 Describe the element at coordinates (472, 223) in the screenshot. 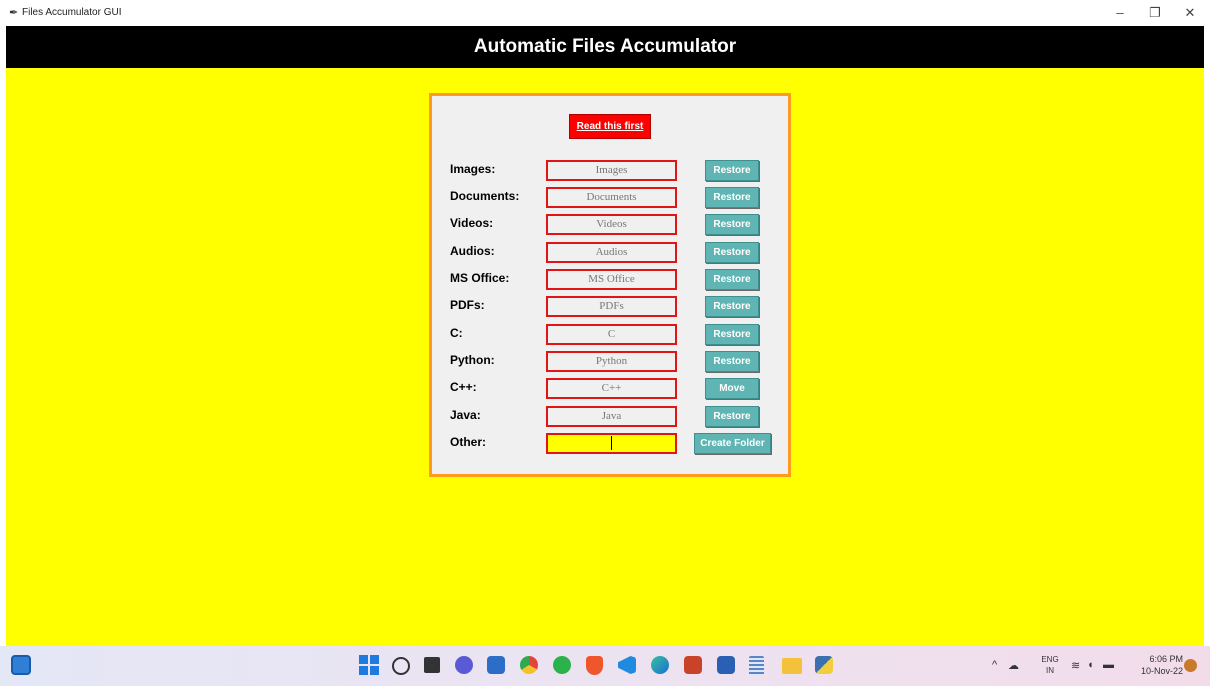

I see `row-label: Videos:` at that location.